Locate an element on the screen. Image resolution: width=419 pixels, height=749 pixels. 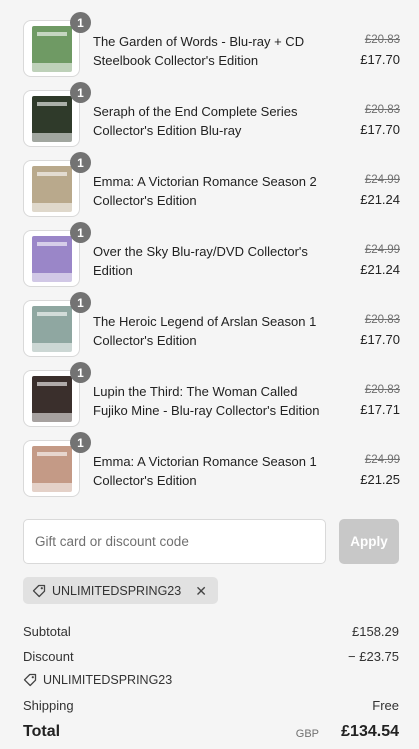
shipping-value: Free is located at coordinates (385, 705).